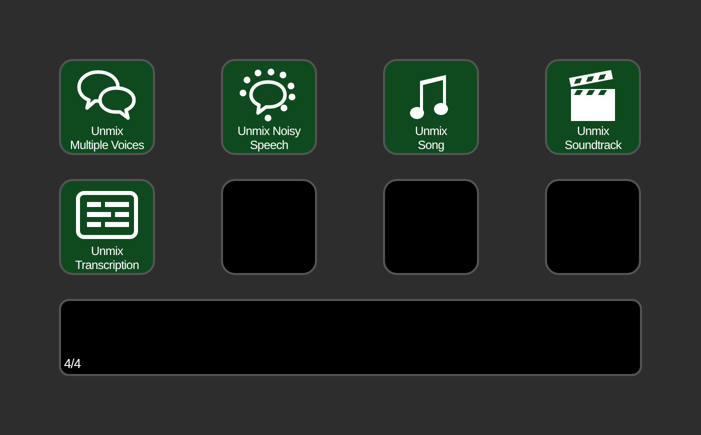 The width and height of the screenshot is (701, 435). I want to click on action-key: Unmix Transcription, so click(107, 227).